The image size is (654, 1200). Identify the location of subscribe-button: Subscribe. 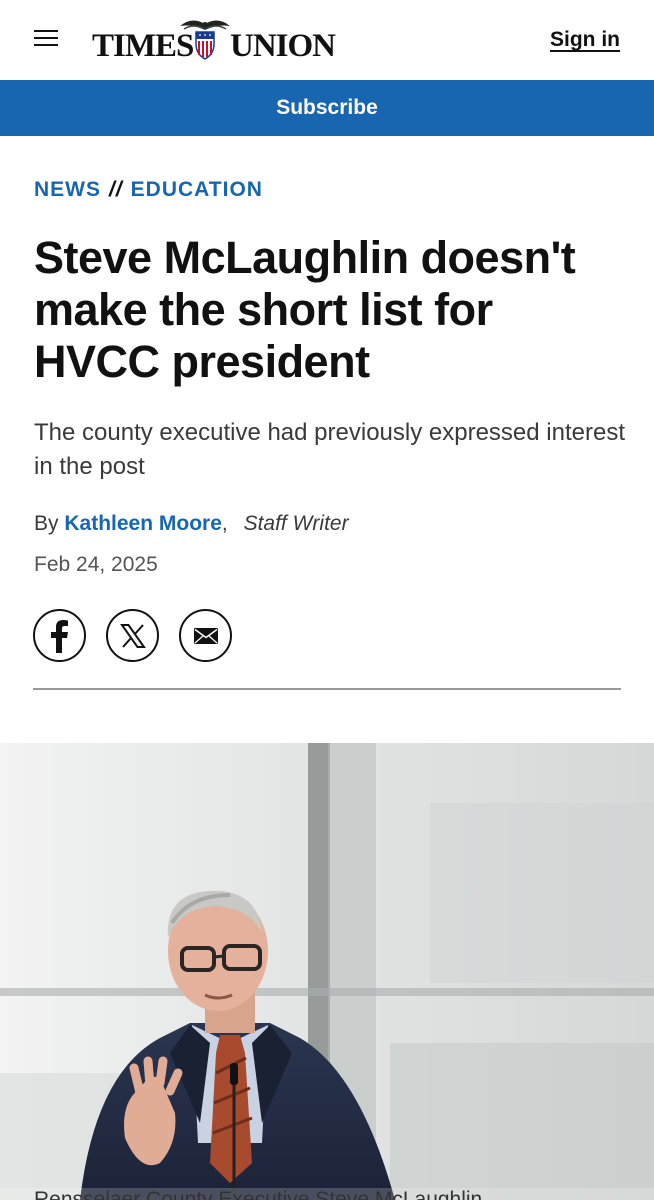
(327, 108).